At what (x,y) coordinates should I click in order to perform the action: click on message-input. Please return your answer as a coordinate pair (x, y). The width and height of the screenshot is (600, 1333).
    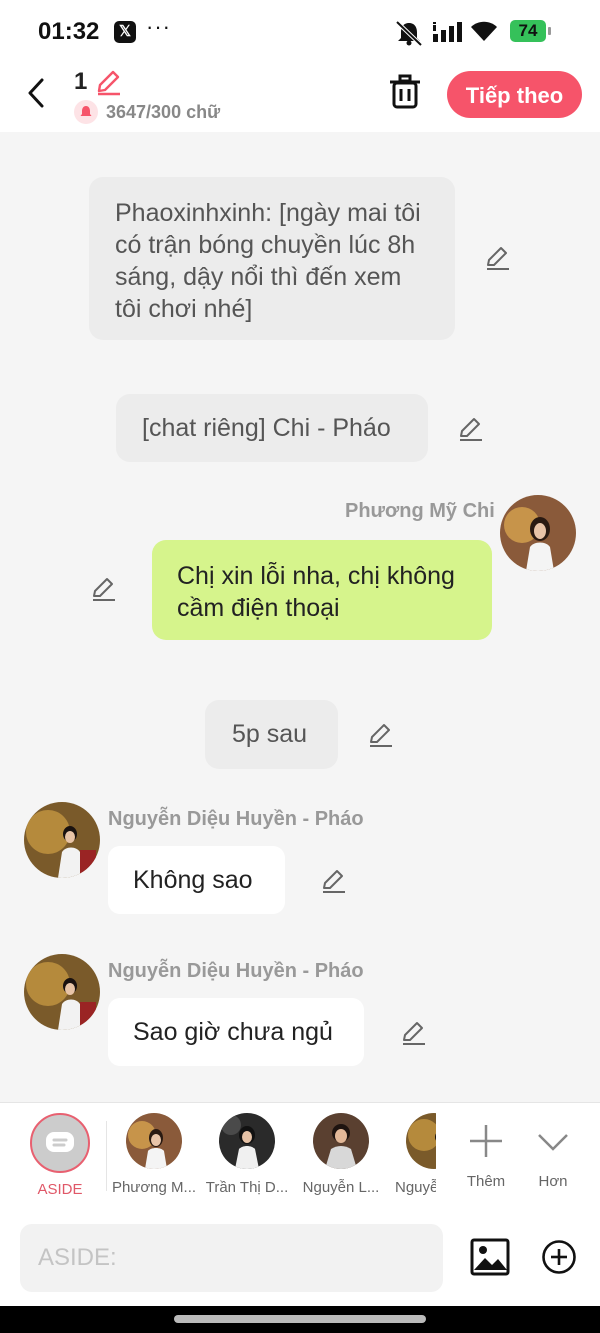
    Looking at the image, I should click on (231, 1258).